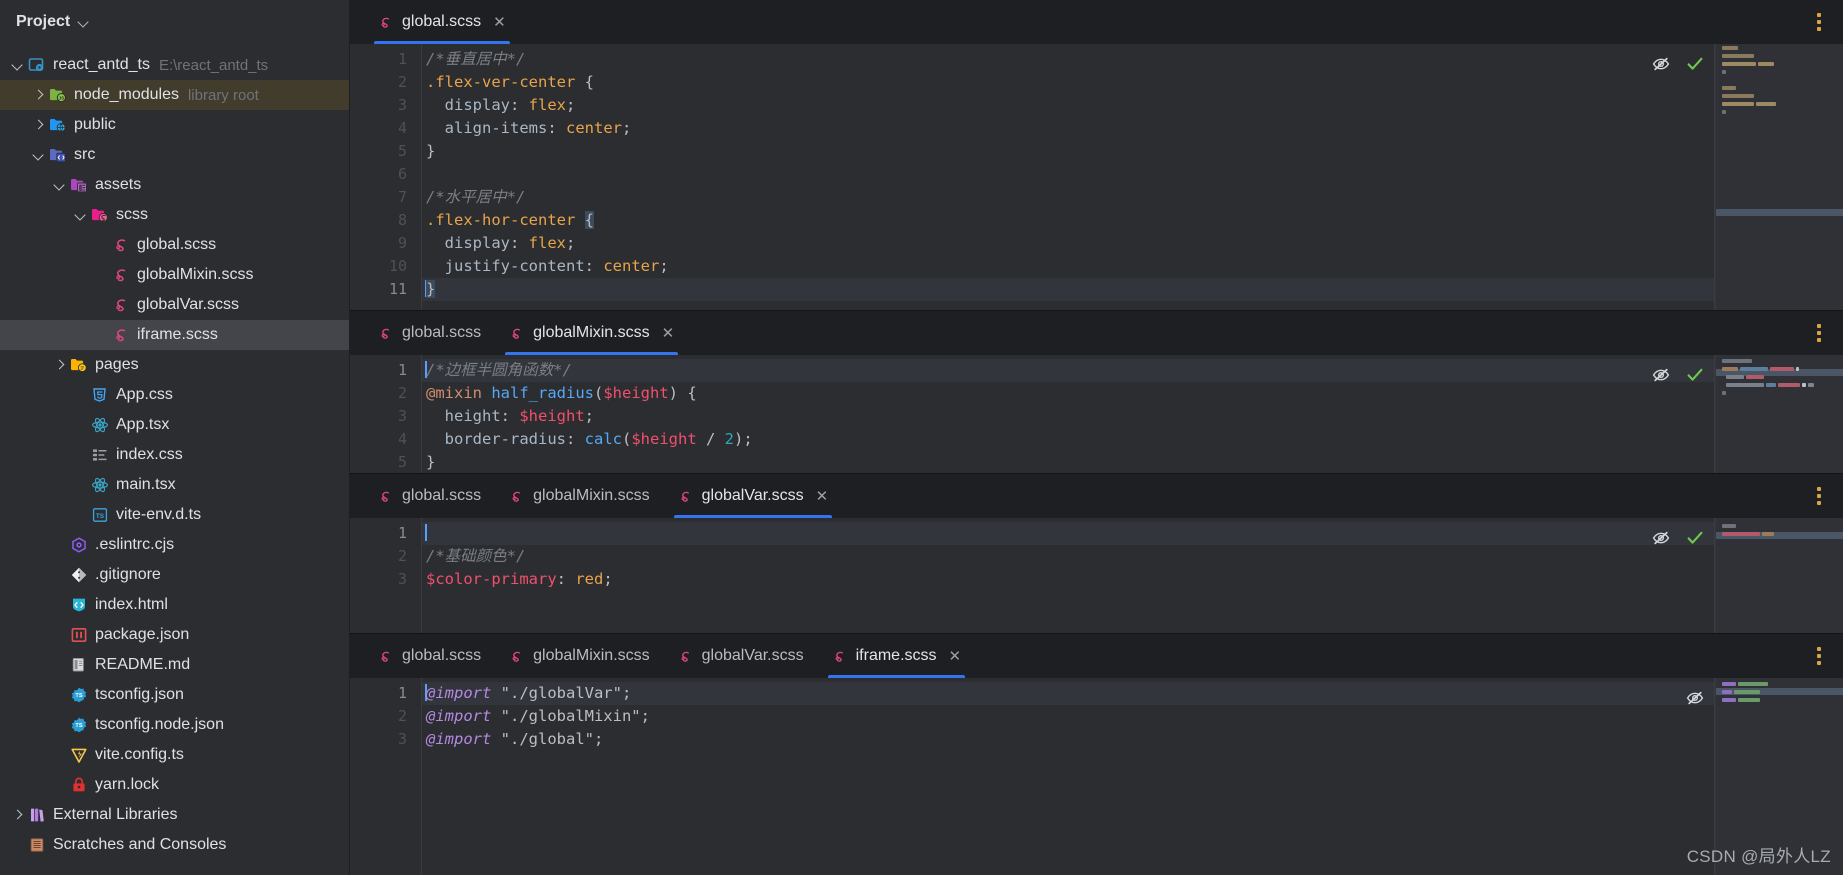 Image resolution: width=1843 pixels, height=875 pixels. What do you see at coordinates (85, 154) in the screenshot?
I see `tree-item-label: src` at bounding box center [85, 154].